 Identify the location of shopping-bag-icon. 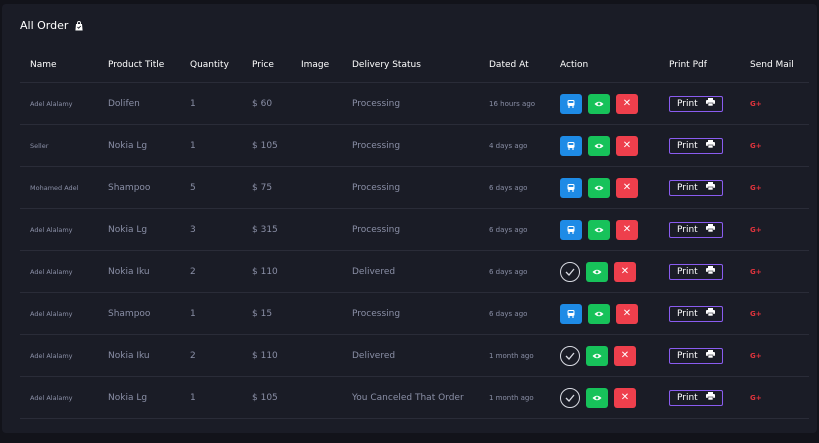
(79, 25).